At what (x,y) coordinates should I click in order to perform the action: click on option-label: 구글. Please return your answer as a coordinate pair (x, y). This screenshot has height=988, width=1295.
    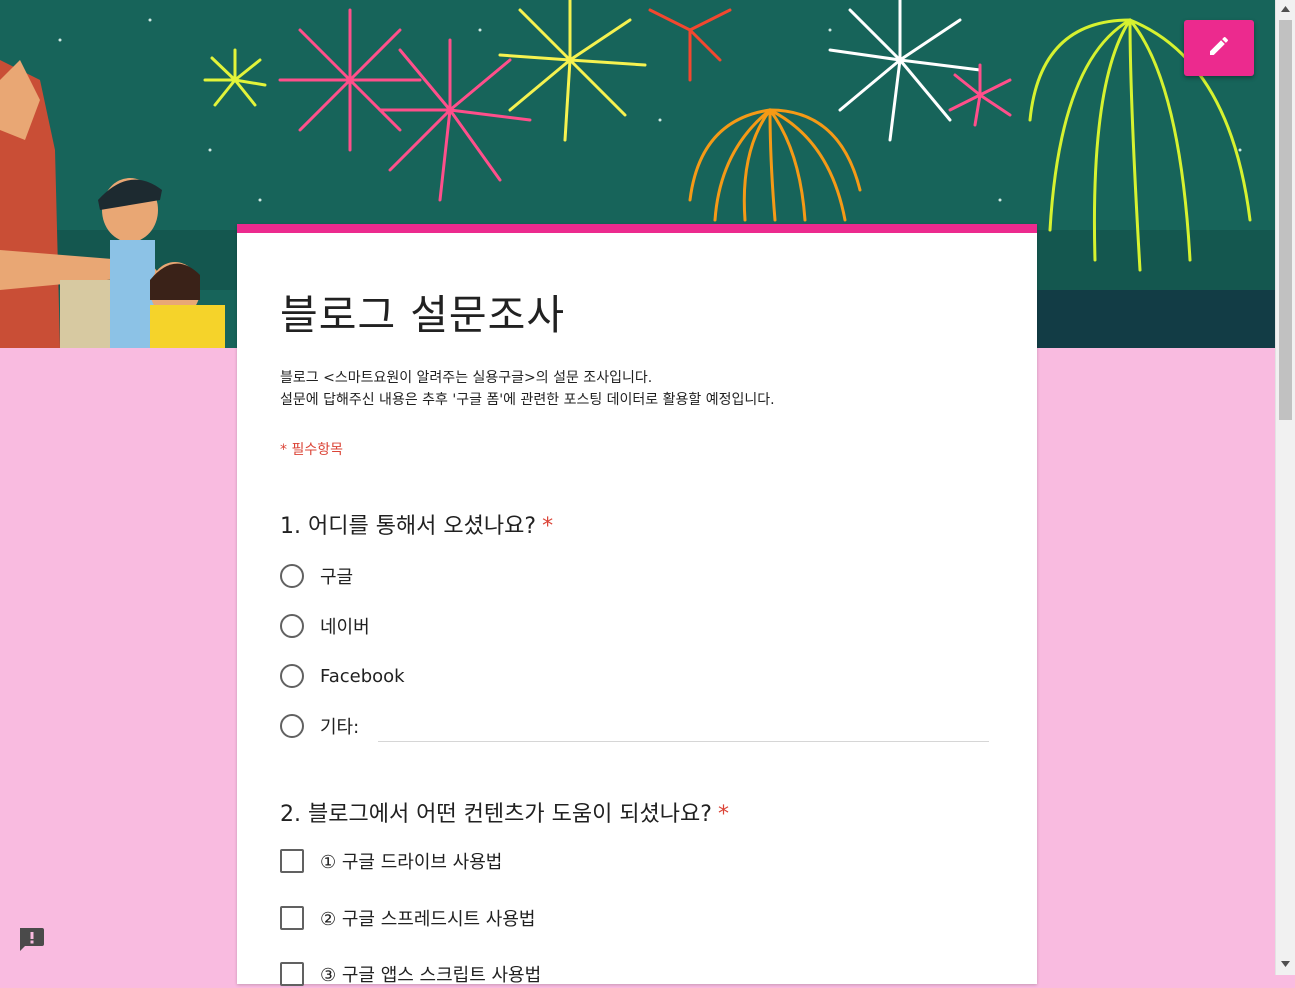
    Looking at the image, I should click on (337, 577).